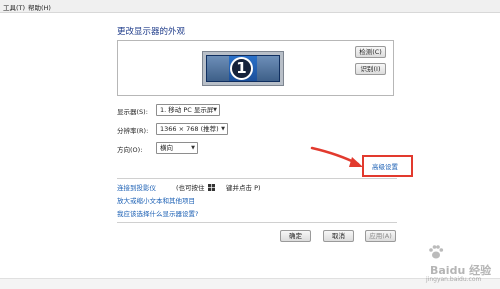  What do you see at coordinates (39, 7) in the screenshot?
I see `menu-help: 帮助(H)` at bounding box center [39, 7].